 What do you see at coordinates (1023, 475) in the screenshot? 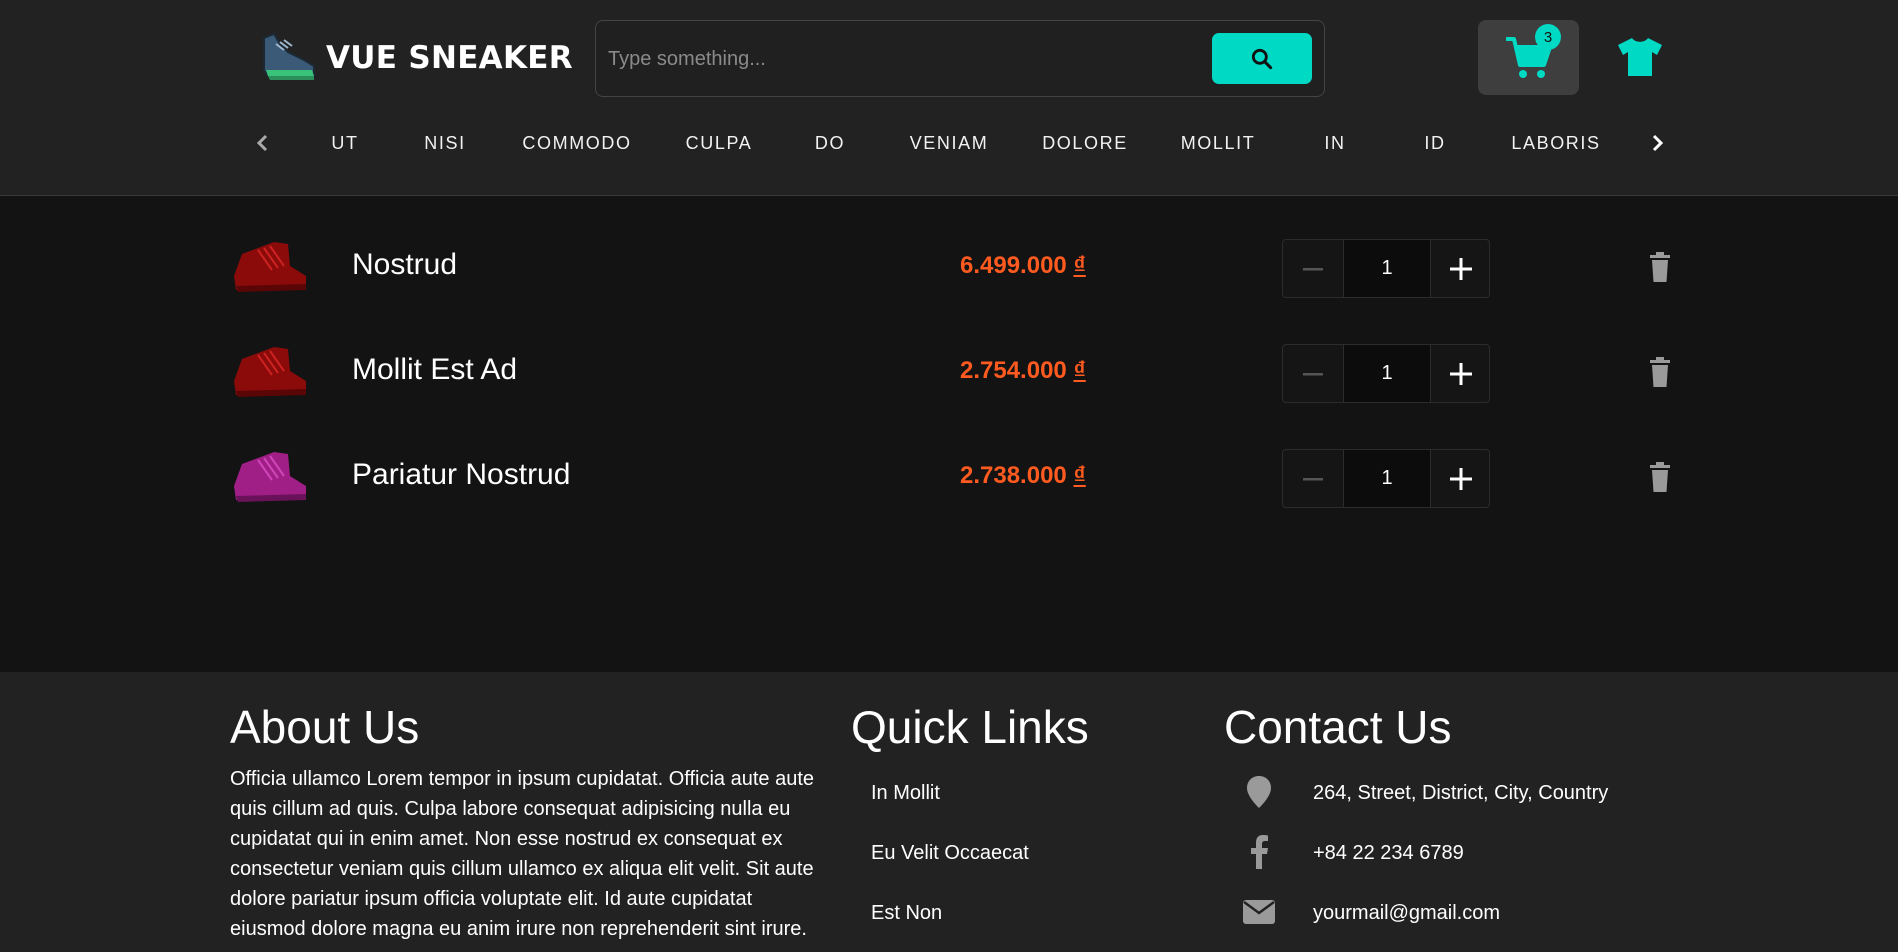
I see `product-price: 2.738.000 ₫` at bounding box center [1023, 475].